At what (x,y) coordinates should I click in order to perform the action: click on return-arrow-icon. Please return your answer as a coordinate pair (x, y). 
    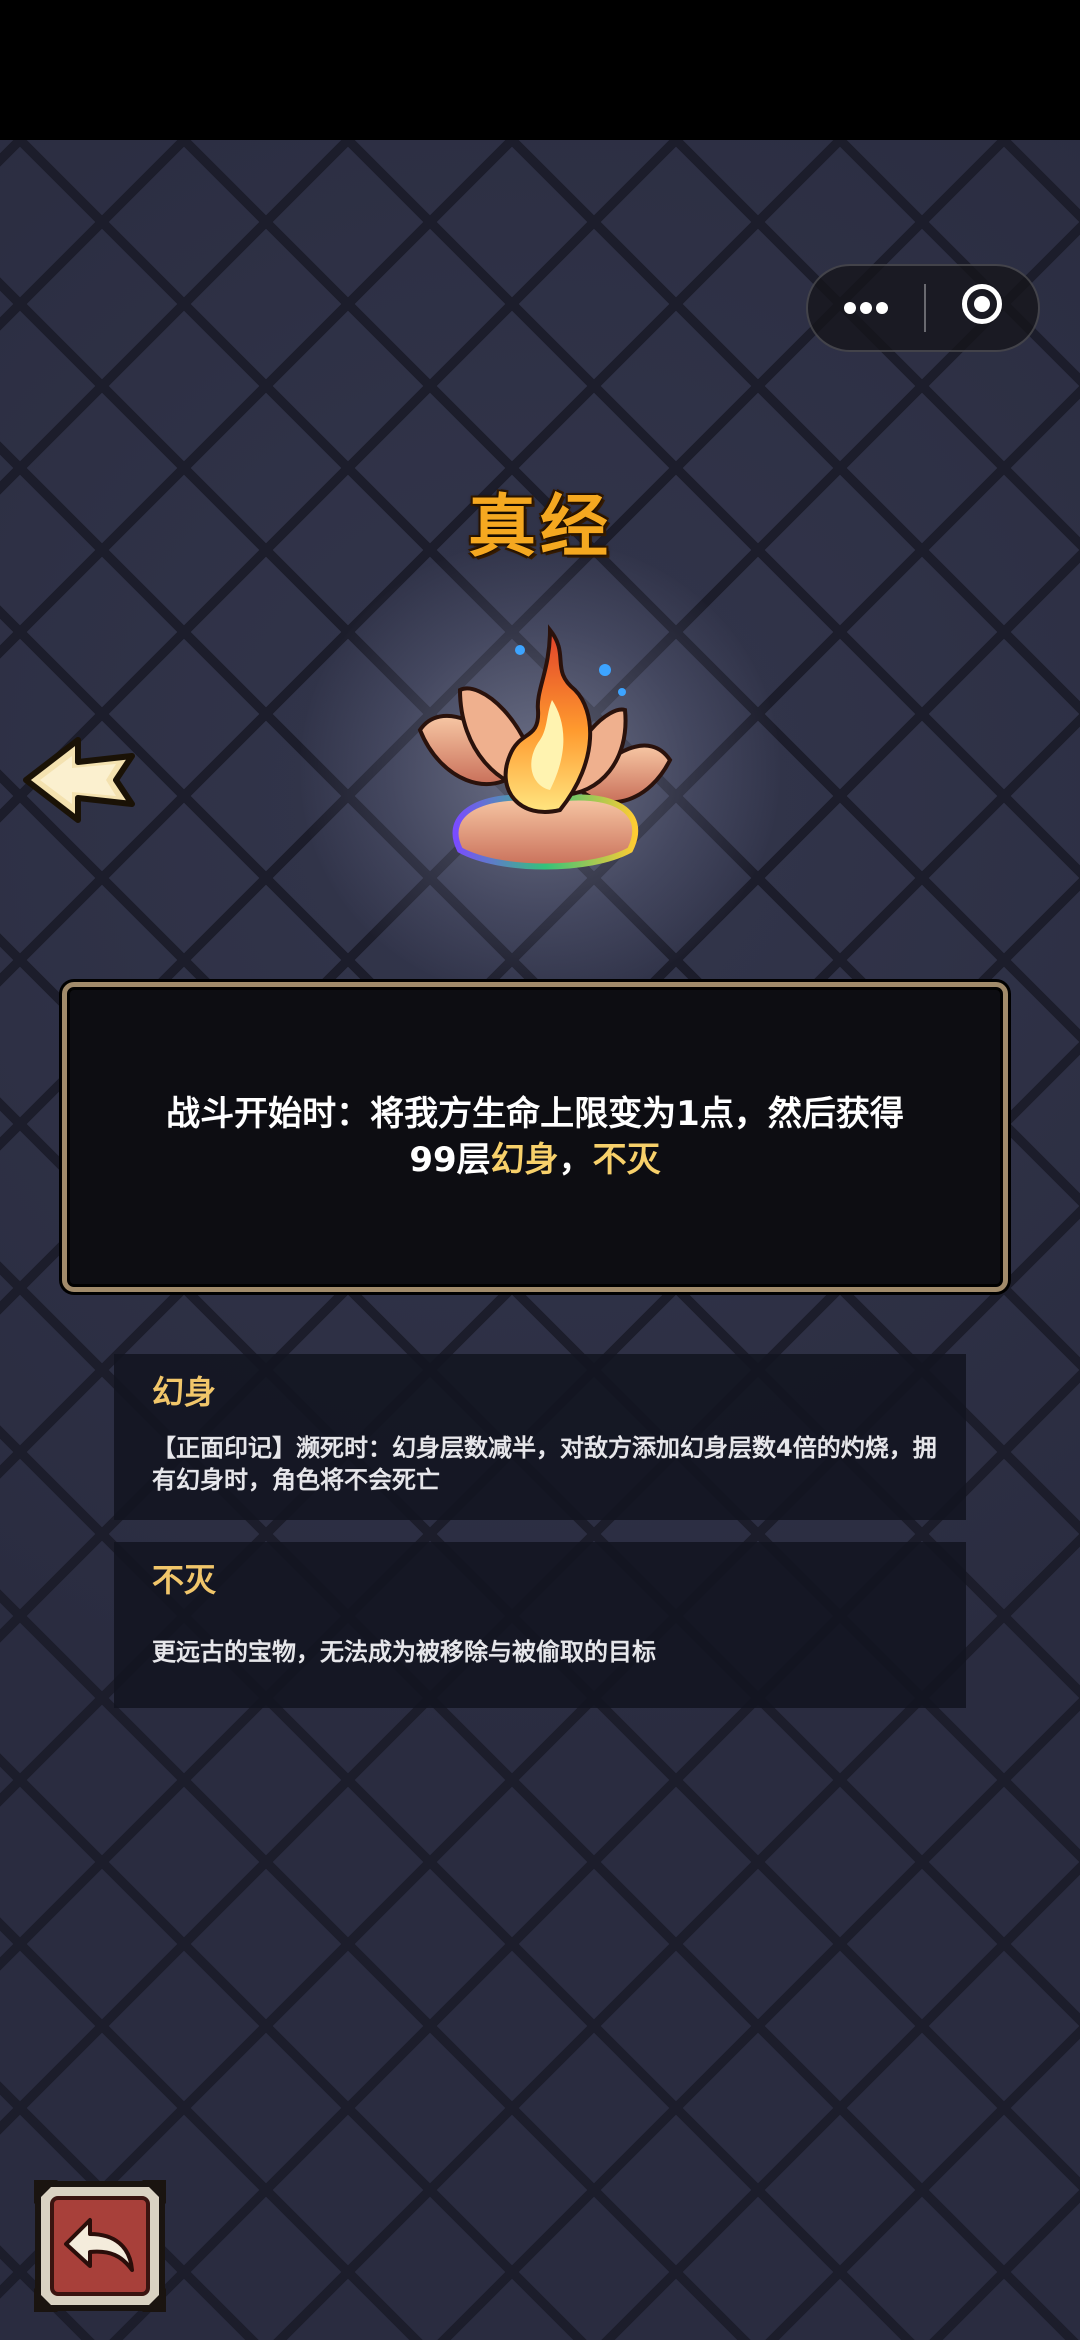
    Looking at the image, I should click on (100, 2246).